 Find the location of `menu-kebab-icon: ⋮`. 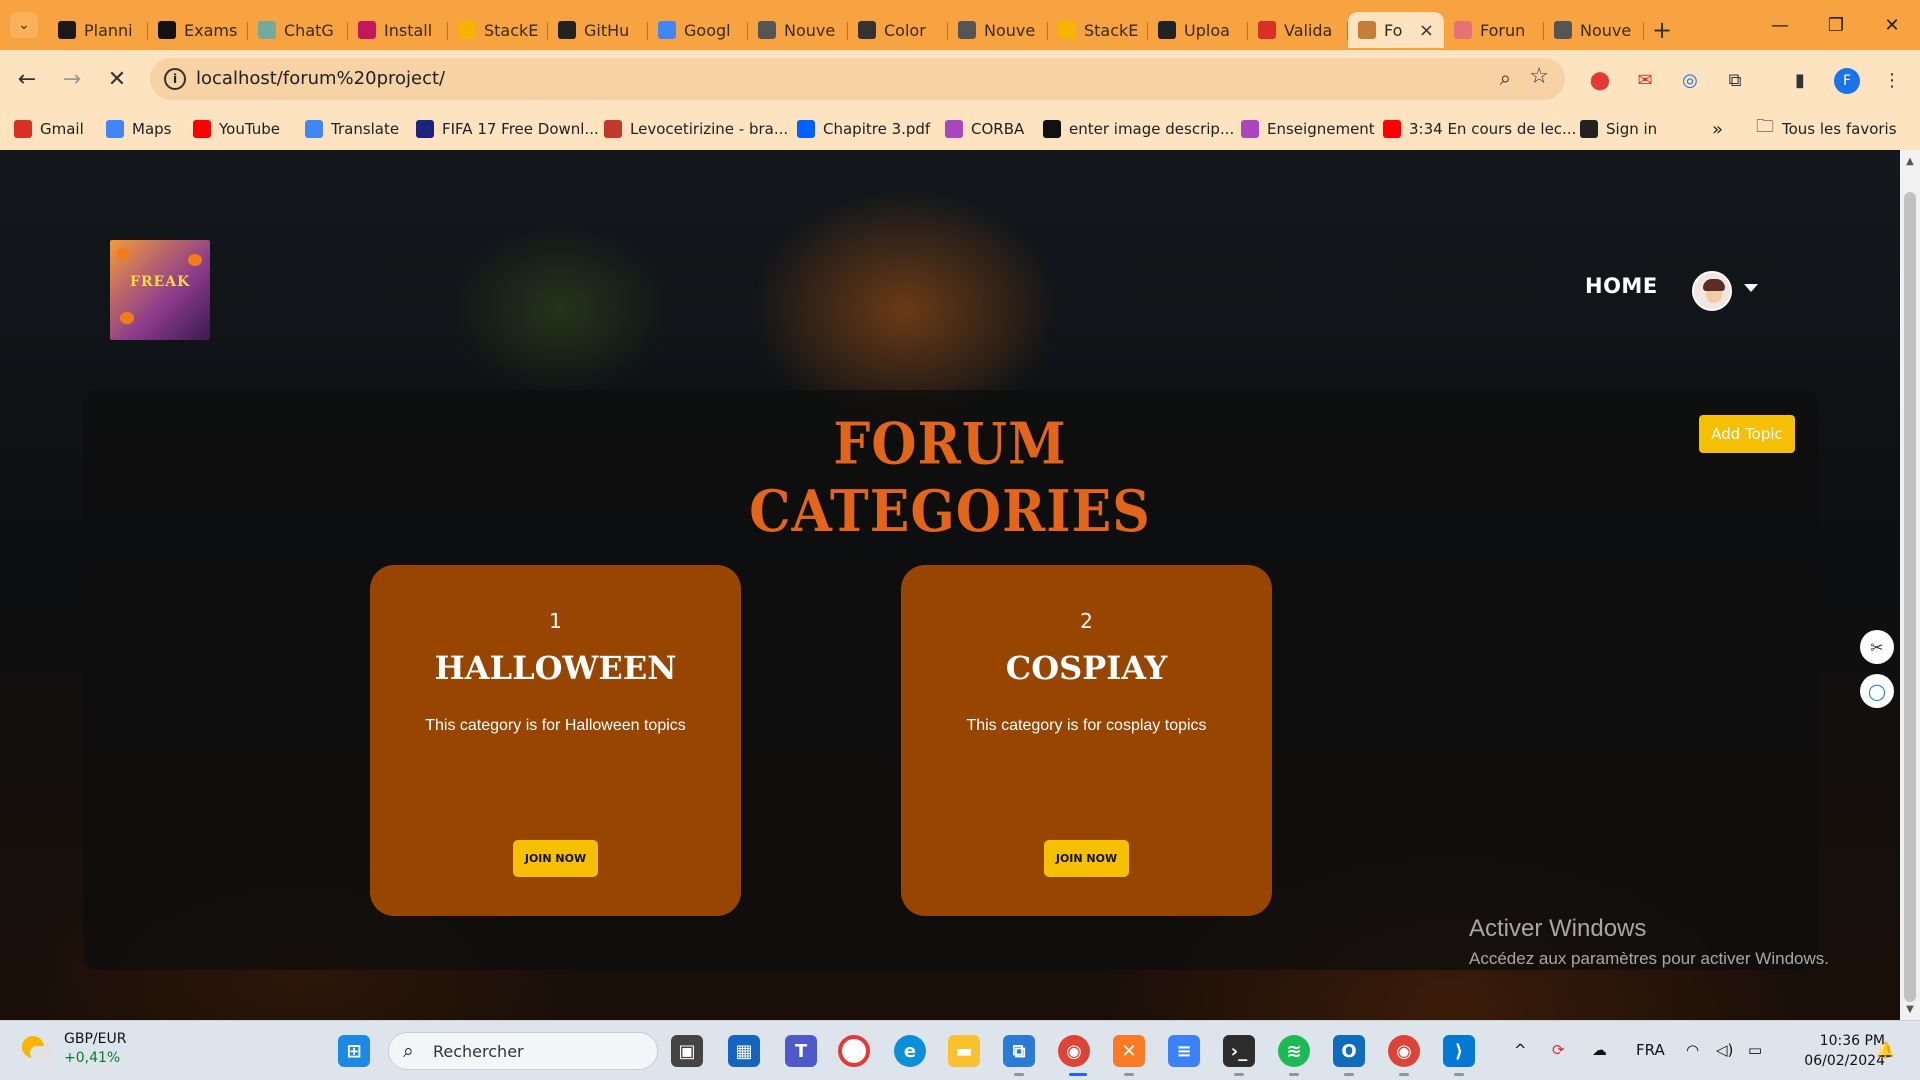

menu-kebab-icon: ⋮ is located at coordinates (1892, 80).